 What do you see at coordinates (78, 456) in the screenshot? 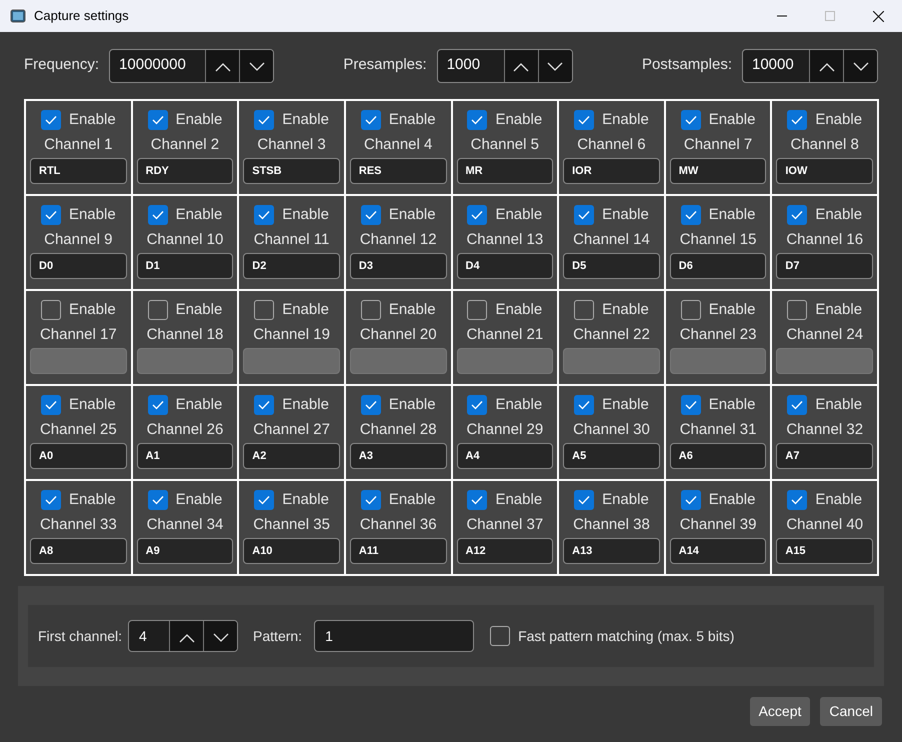
I see `channel-name-field: A0` at bounding box center [78, 456].